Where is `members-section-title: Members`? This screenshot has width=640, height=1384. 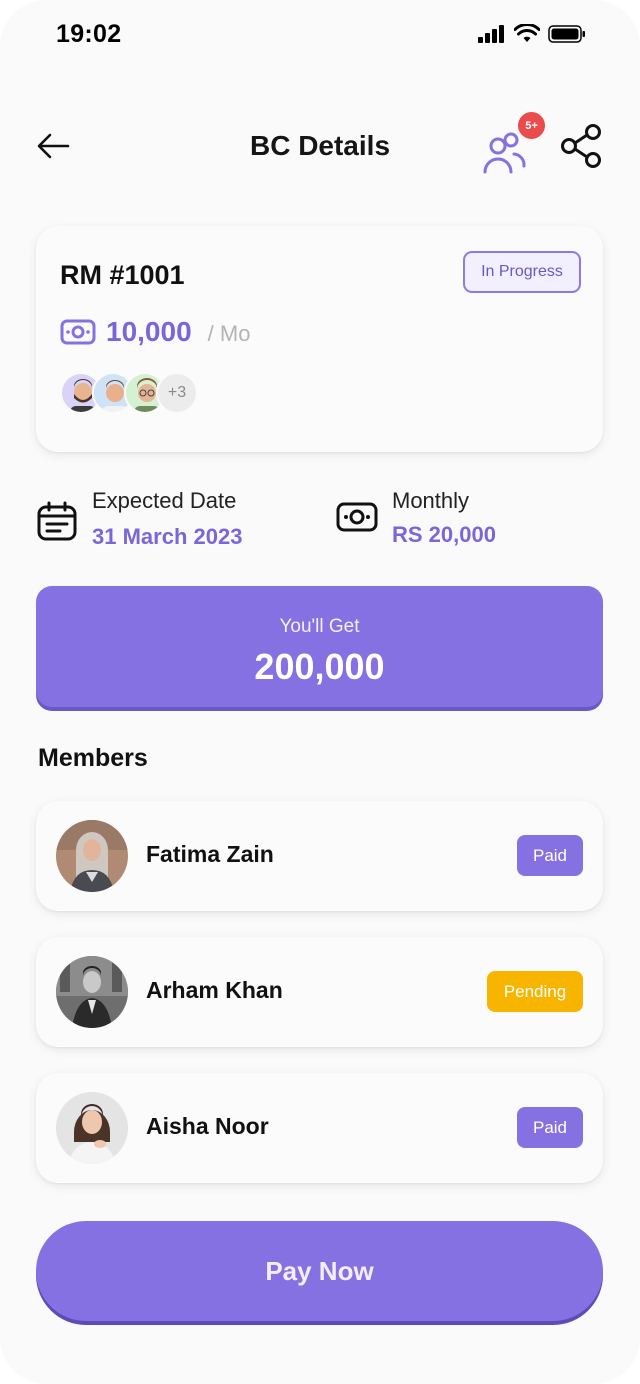
members-section-title: Members is located at coordinates (93, 758).